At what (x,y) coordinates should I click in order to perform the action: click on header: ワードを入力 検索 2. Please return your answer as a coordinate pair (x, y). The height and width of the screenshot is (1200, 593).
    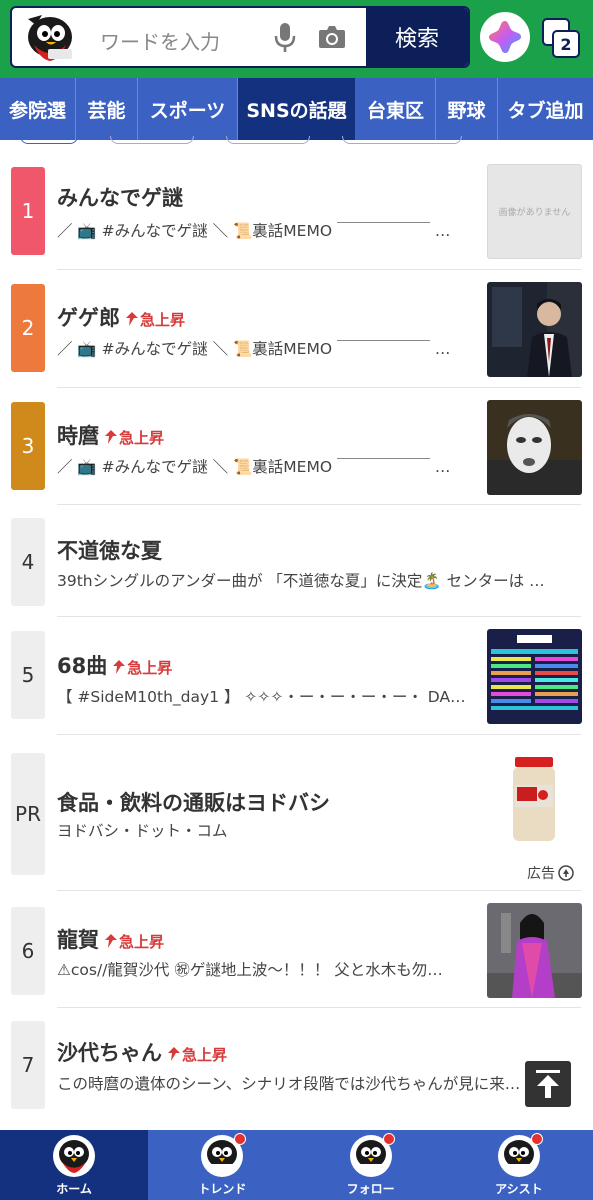
    Looking at the image, I should click on (296, 39).